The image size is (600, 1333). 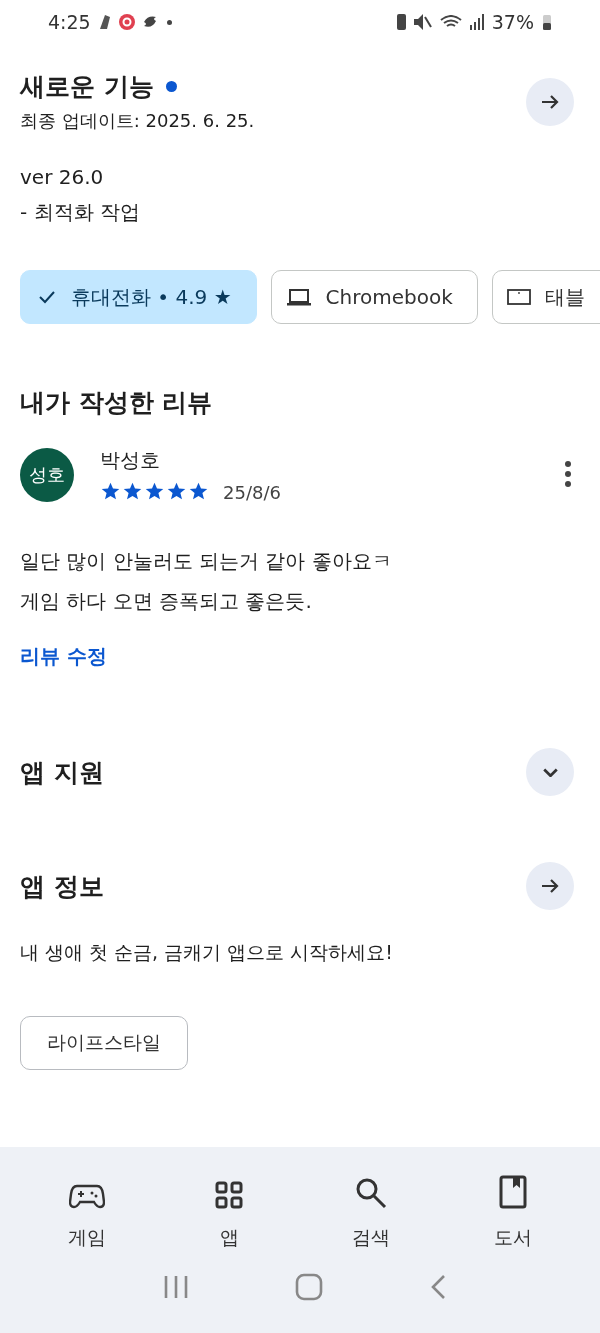 What do you see at coordinates (252, 492) in the screenshot?
I see `review-date: 25/8/6` at bounding box center [252, 492].